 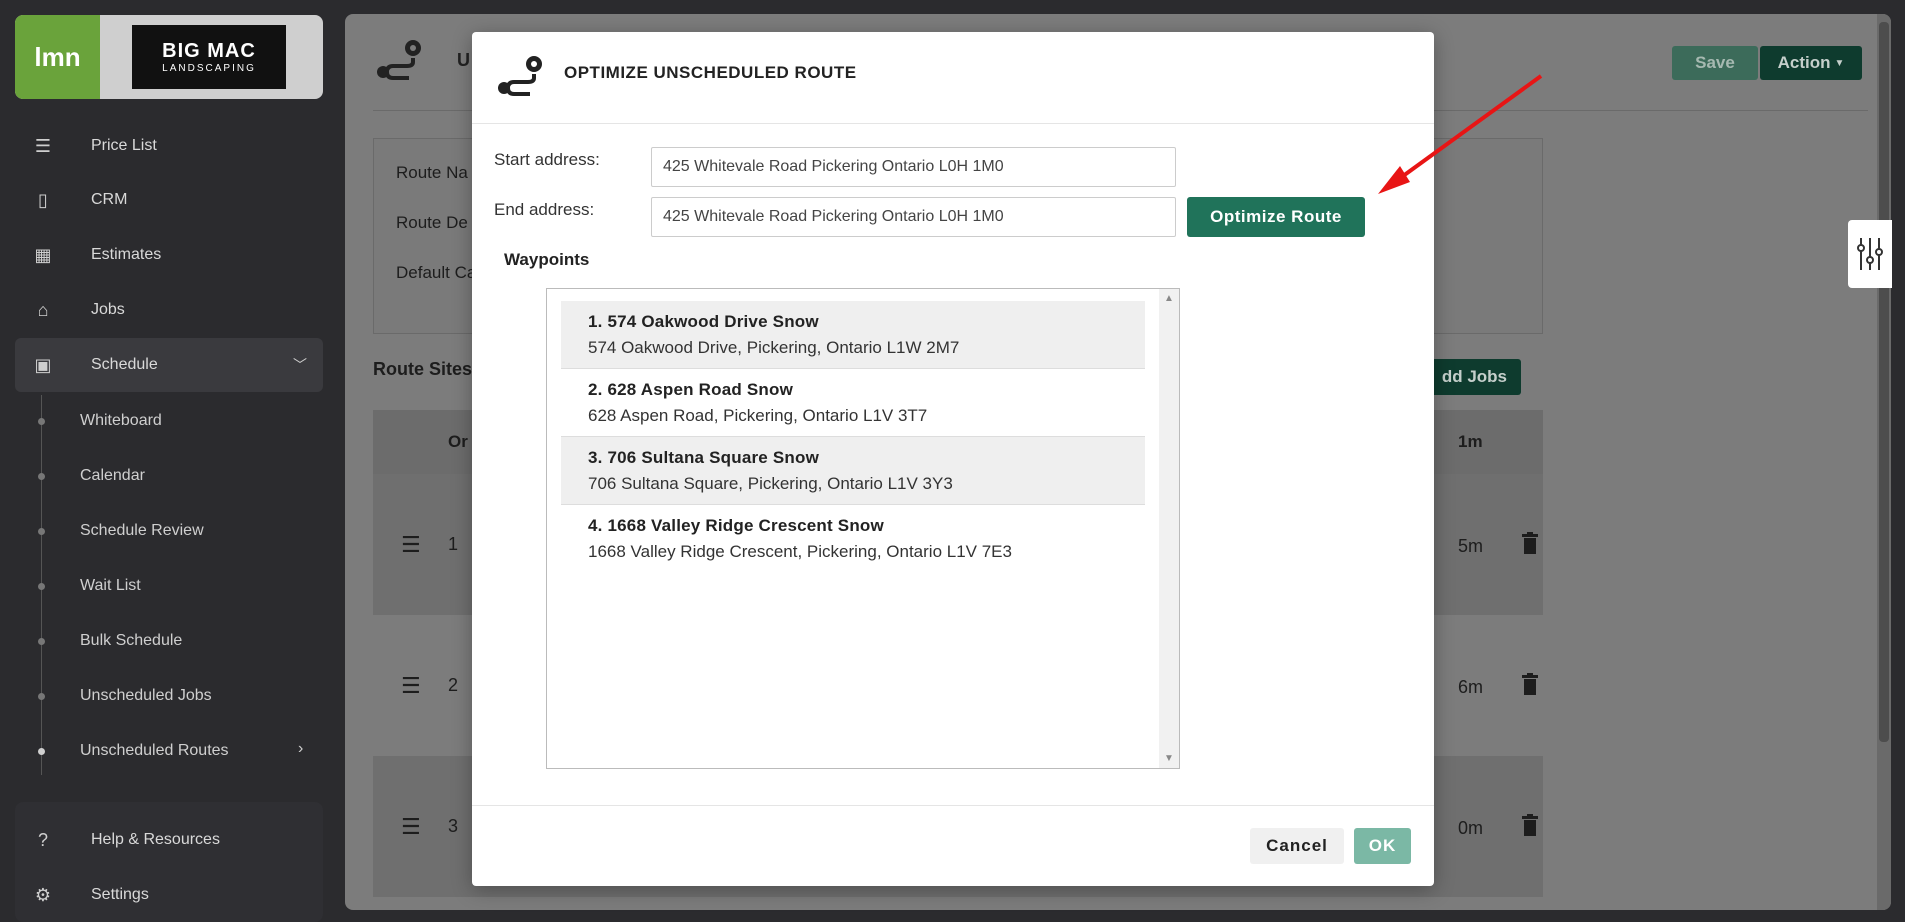 What do you see at coordinates (1471, 828) in the screenshot?
I see `row-duration: 0m` at bounding box center [1471, 828].